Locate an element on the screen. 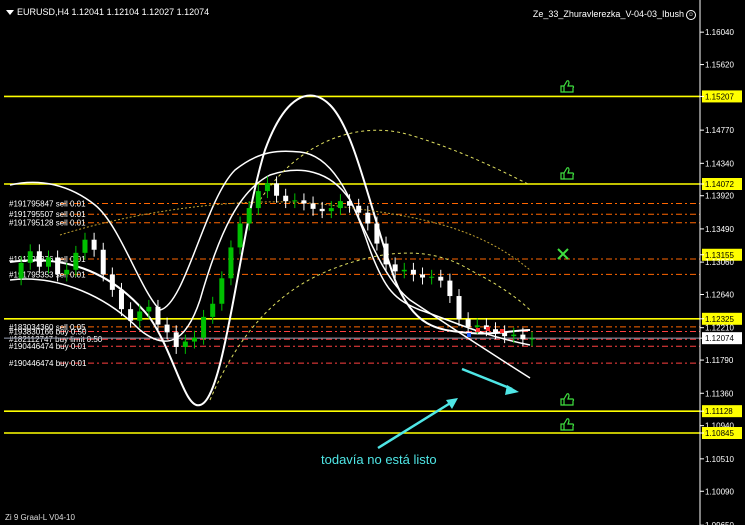 This screenshot has width=745, height=525. chart-symbol-header-icon is located at coordinates (10, 13).